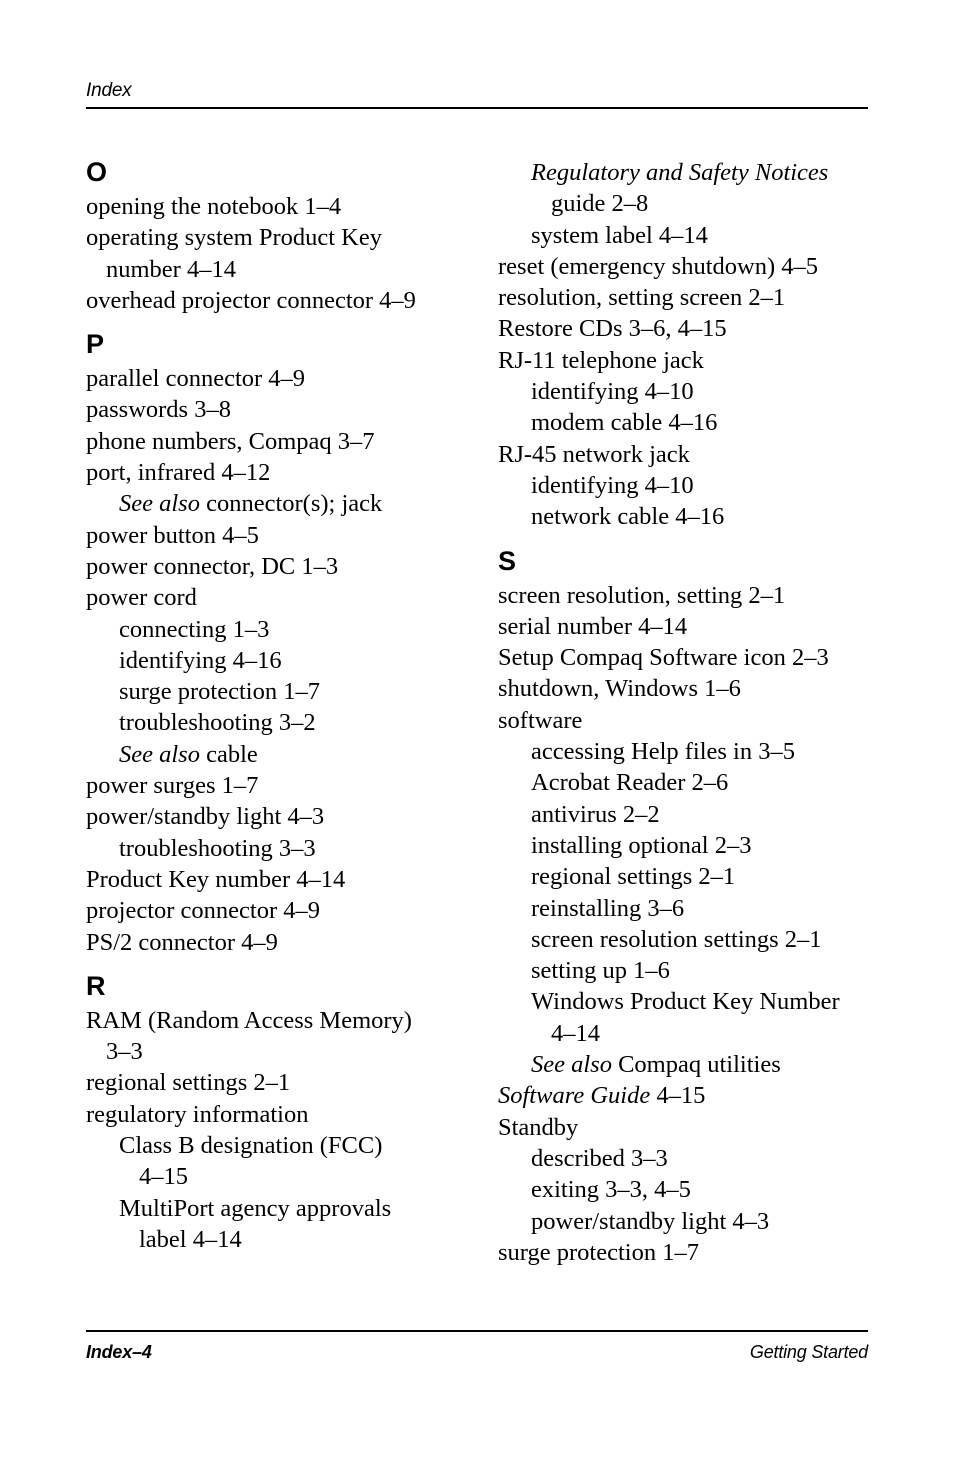 This screenshot has width=954, height=1475. I want to click on index-entry: regulatory information, so click(272, 1114).